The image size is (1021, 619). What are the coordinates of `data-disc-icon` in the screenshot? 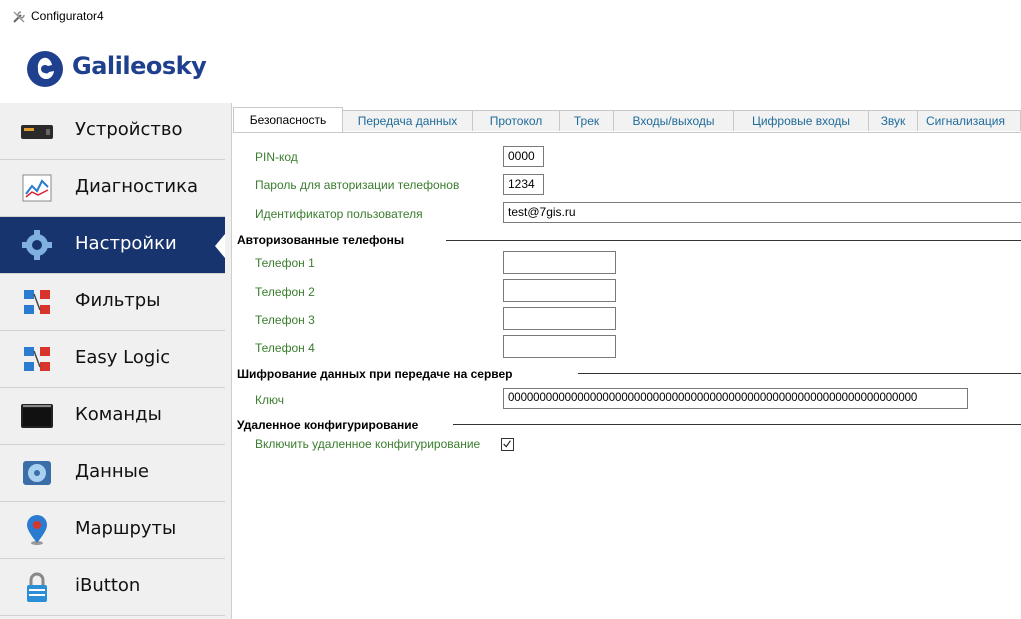 It's located at (37, 473).